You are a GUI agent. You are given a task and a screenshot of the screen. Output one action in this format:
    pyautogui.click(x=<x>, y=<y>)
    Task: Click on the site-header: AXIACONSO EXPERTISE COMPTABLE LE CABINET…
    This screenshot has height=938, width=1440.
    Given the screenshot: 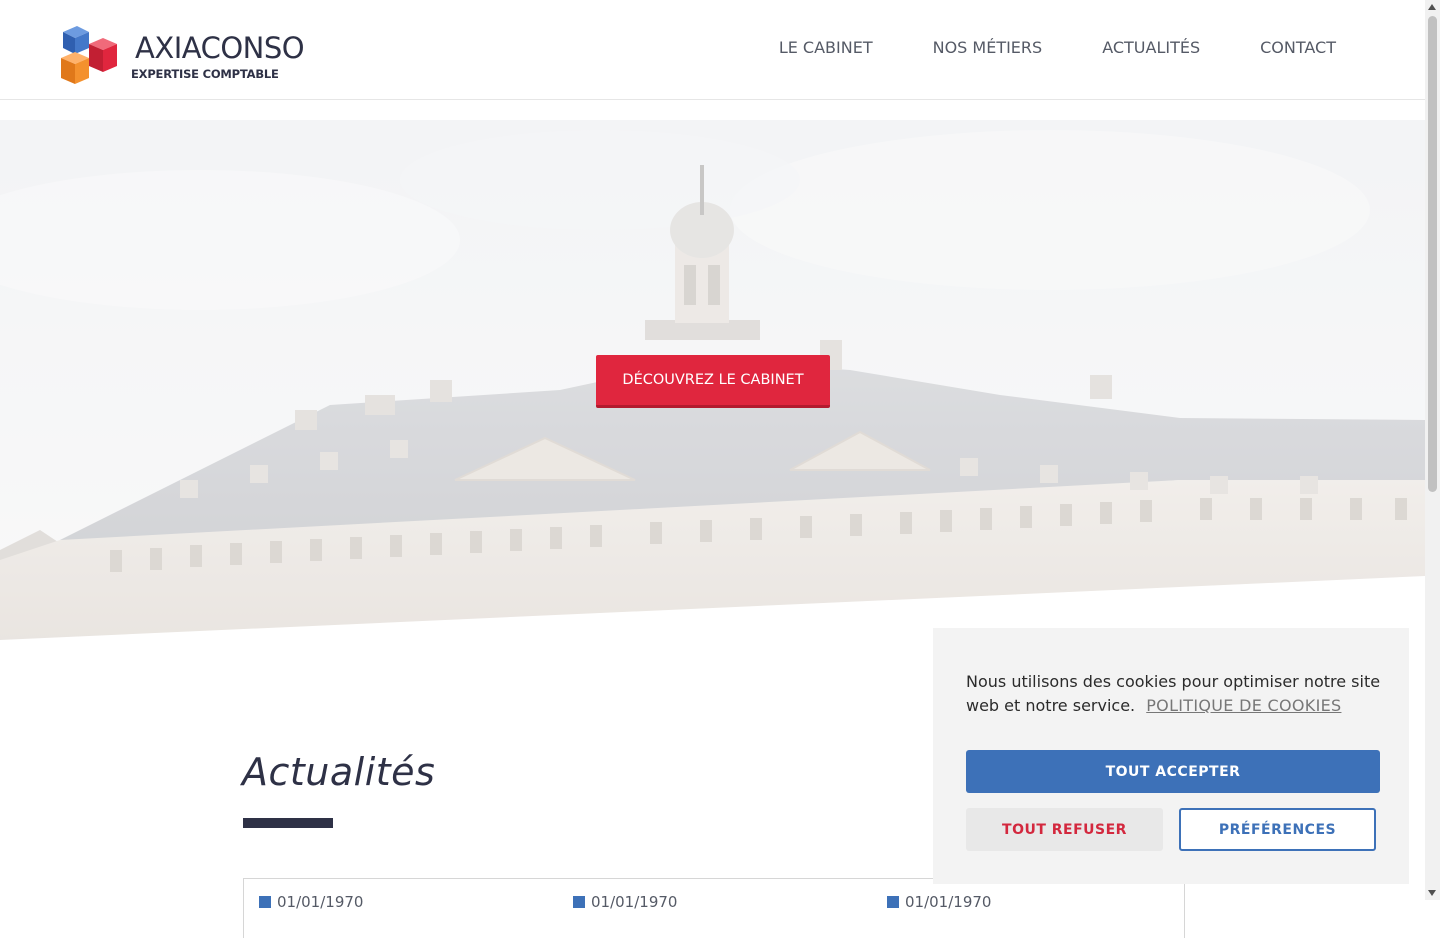 What is the action you would take?
    pyautogui.click(x=712, y=50)
    